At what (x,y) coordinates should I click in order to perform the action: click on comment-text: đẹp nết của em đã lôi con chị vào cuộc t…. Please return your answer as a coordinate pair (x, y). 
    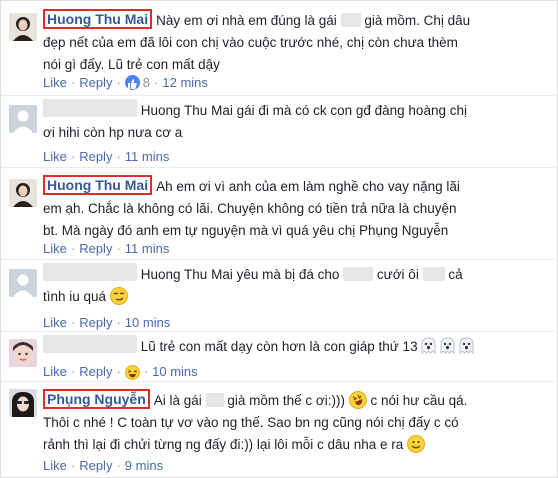
    Looking at the image, I should click on (250, 42).